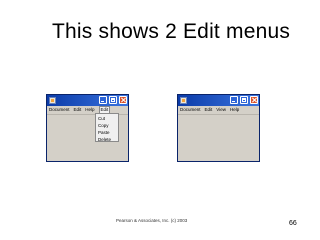 Image resolution: width=320 pixels, height=240 pixels. I want to click on menu-item-cut: Cut, so click(107, 118).